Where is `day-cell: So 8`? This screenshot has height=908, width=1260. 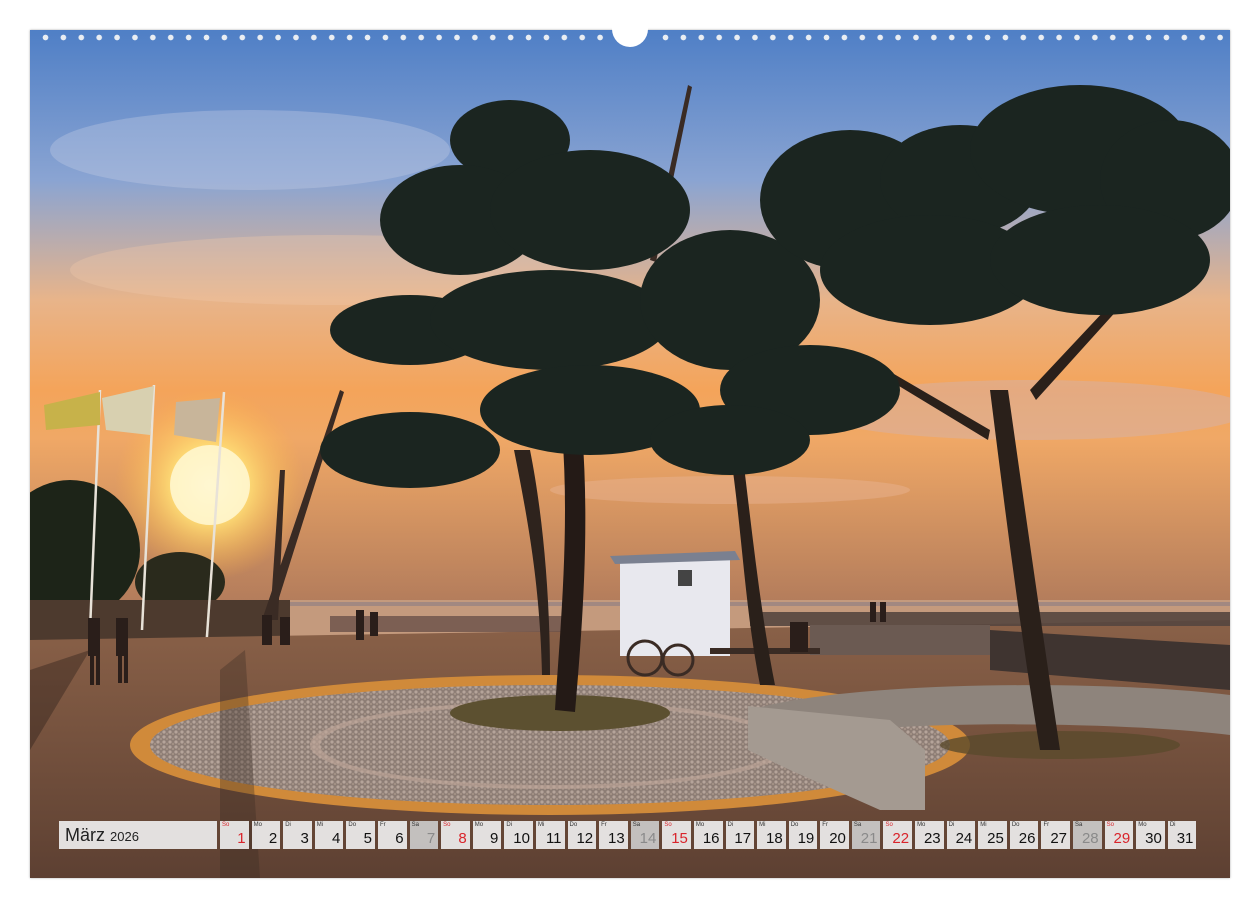 day-cell: So 8 is located at coordinates (455, 835).